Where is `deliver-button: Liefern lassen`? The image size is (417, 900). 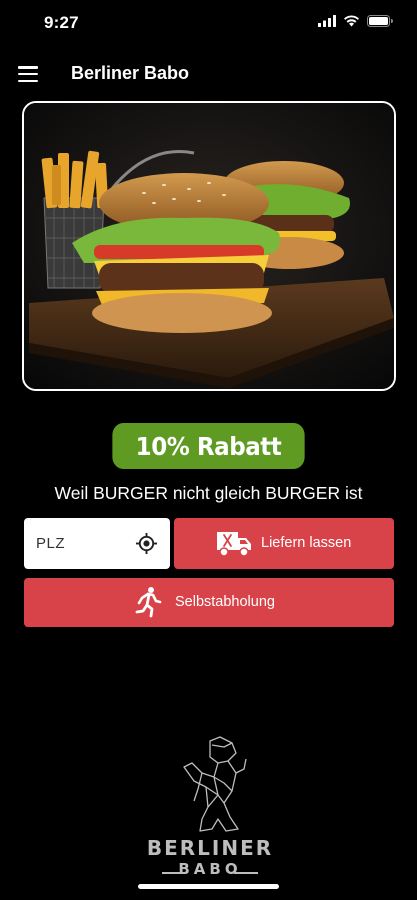
deliver-button: Liefern lassen is located at coordinates (284, 543).